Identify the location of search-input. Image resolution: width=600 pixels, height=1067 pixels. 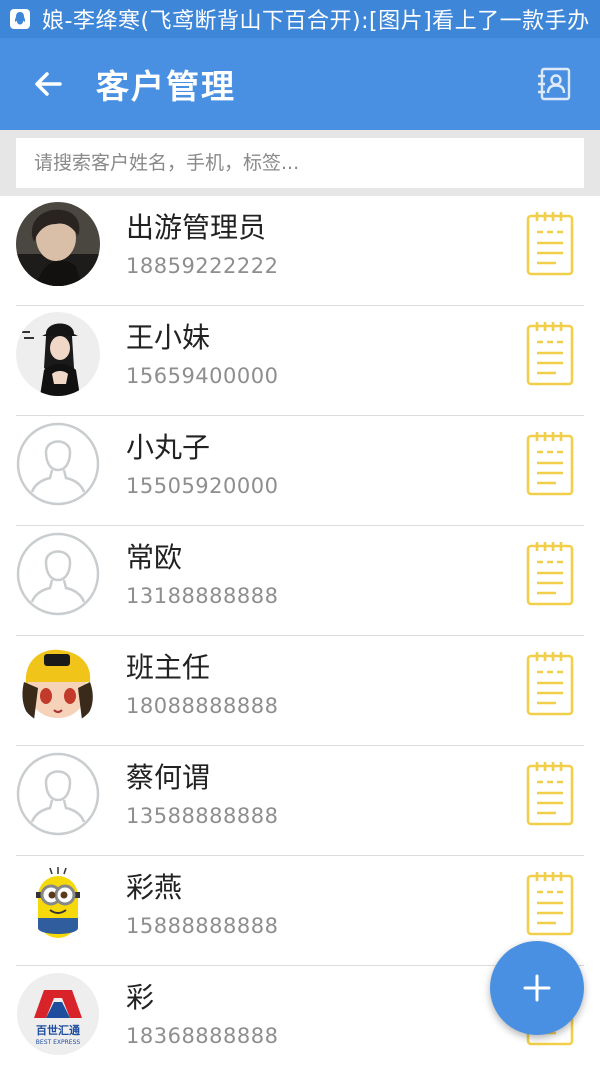
(300, 163).